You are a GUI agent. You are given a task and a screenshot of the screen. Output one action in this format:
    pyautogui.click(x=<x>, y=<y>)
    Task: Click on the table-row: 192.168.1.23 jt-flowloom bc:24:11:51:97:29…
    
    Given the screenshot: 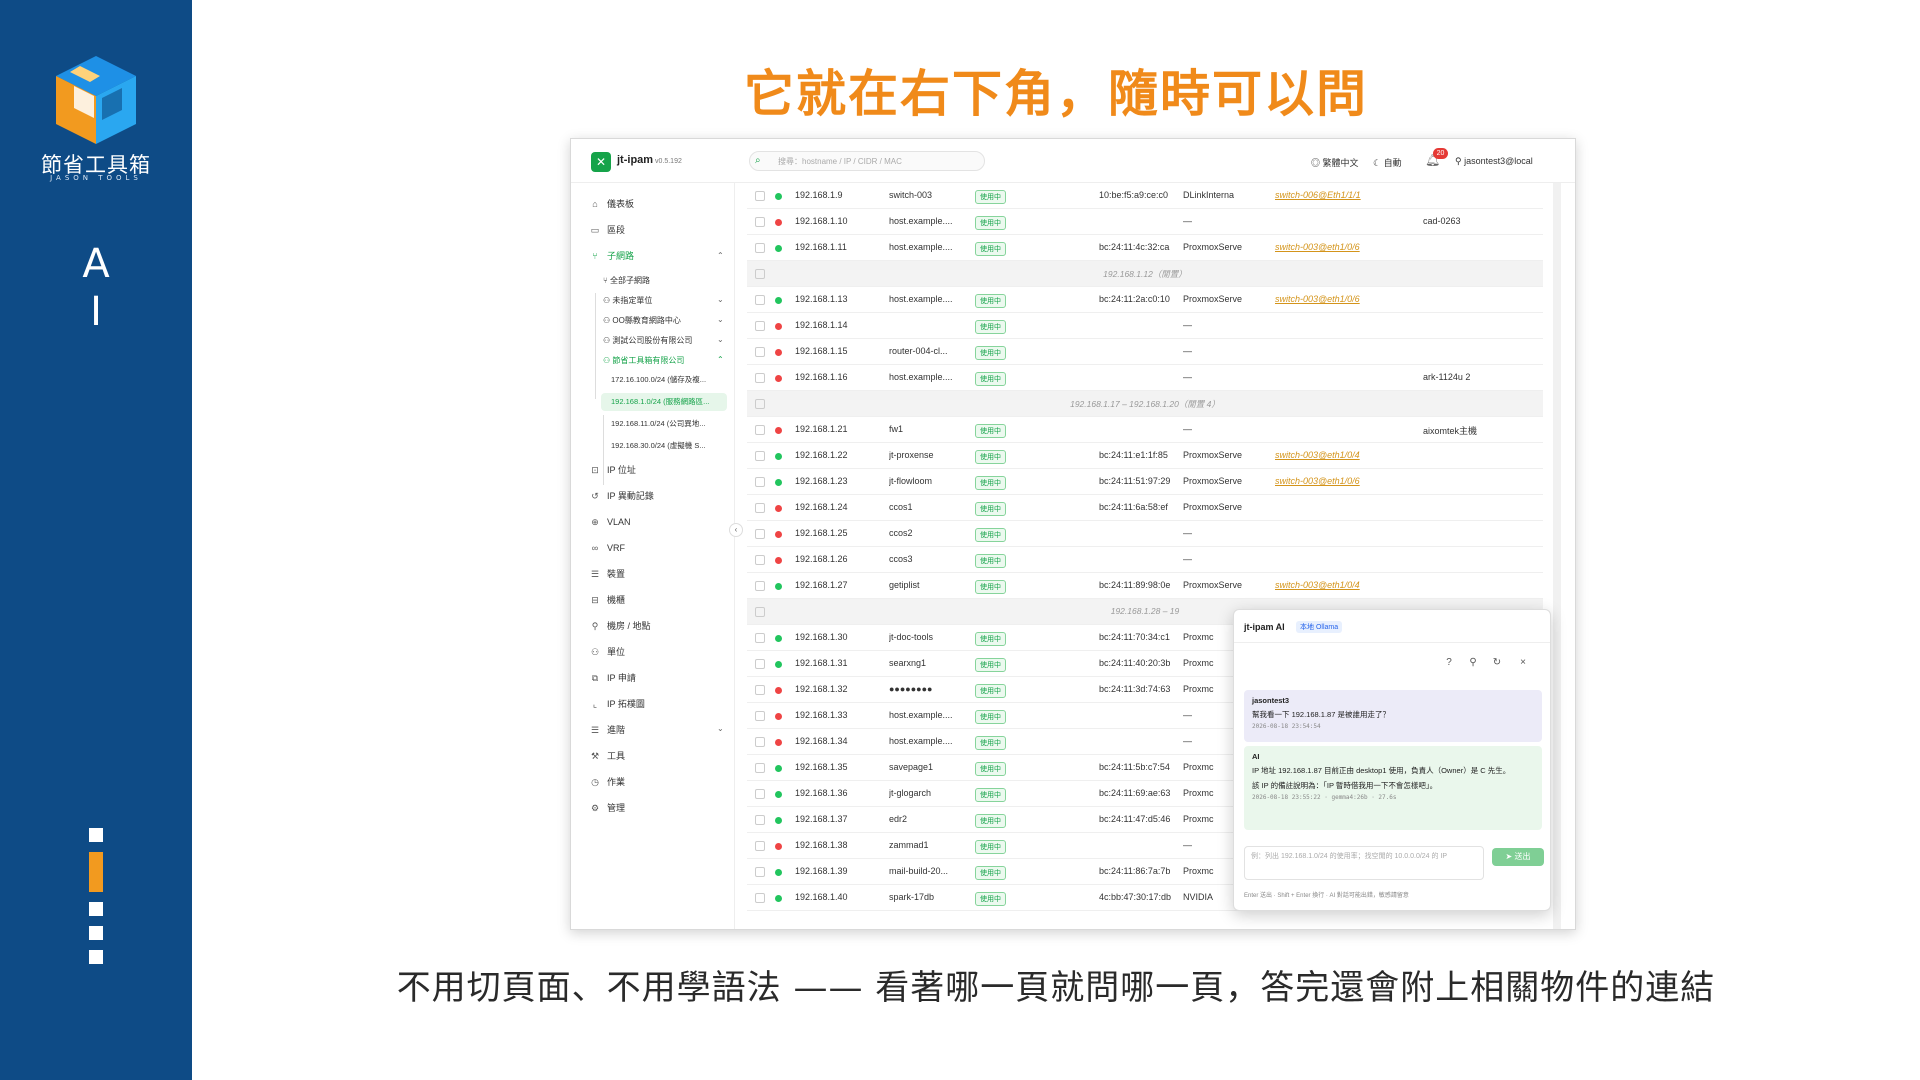 What is the action you would take?
    pyautogui.click(x=1145, y=482)
    